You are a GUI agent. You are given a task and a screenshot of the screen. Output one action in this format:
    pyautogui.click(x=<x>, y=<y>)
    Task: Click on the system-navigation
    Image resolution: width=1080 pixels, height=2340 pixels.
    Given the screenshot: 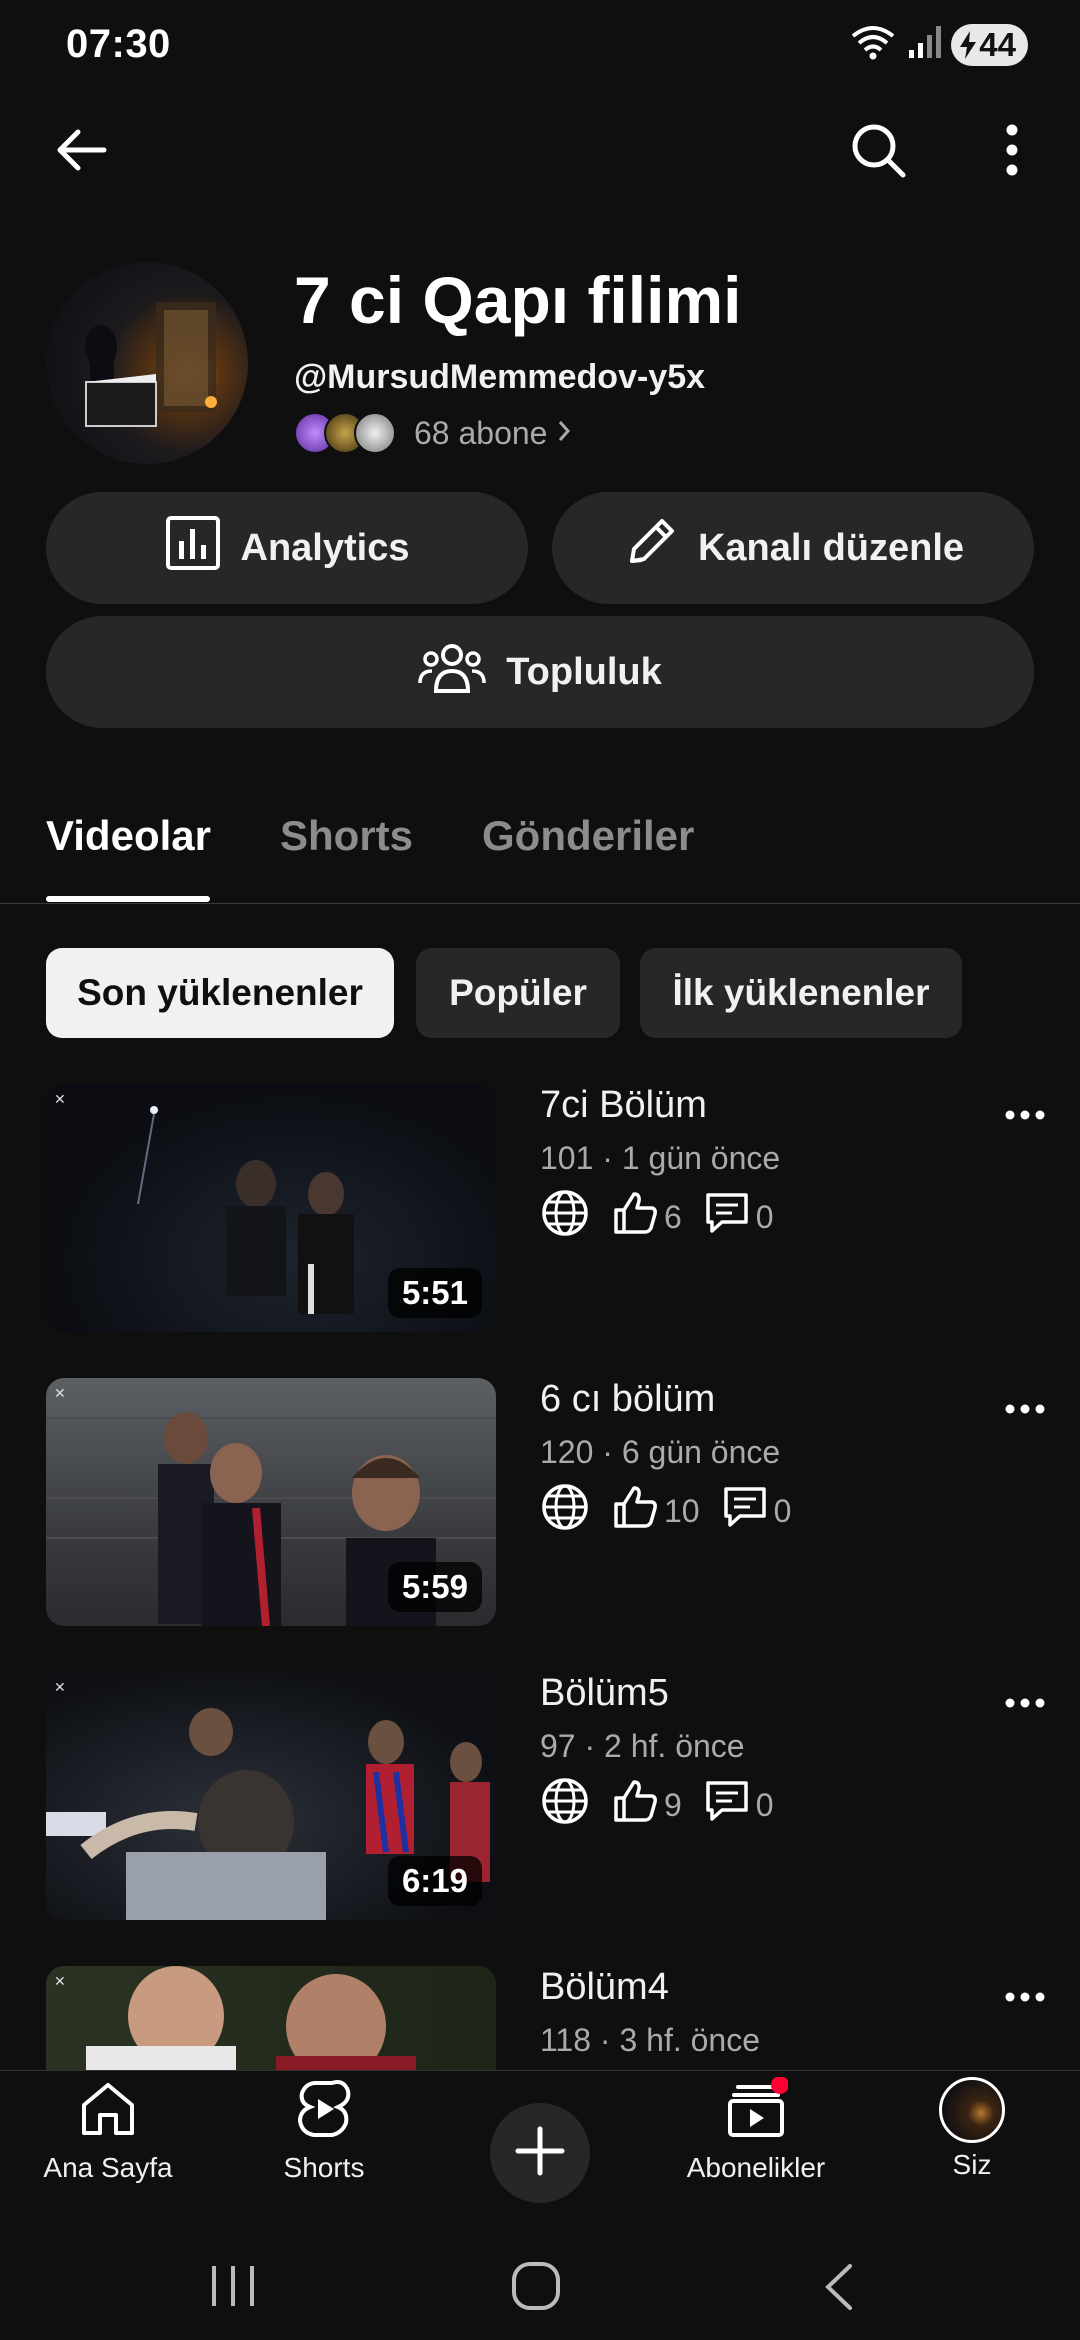 What is the action you would take?
    pyautogui.click(x=540, y=2285)
    